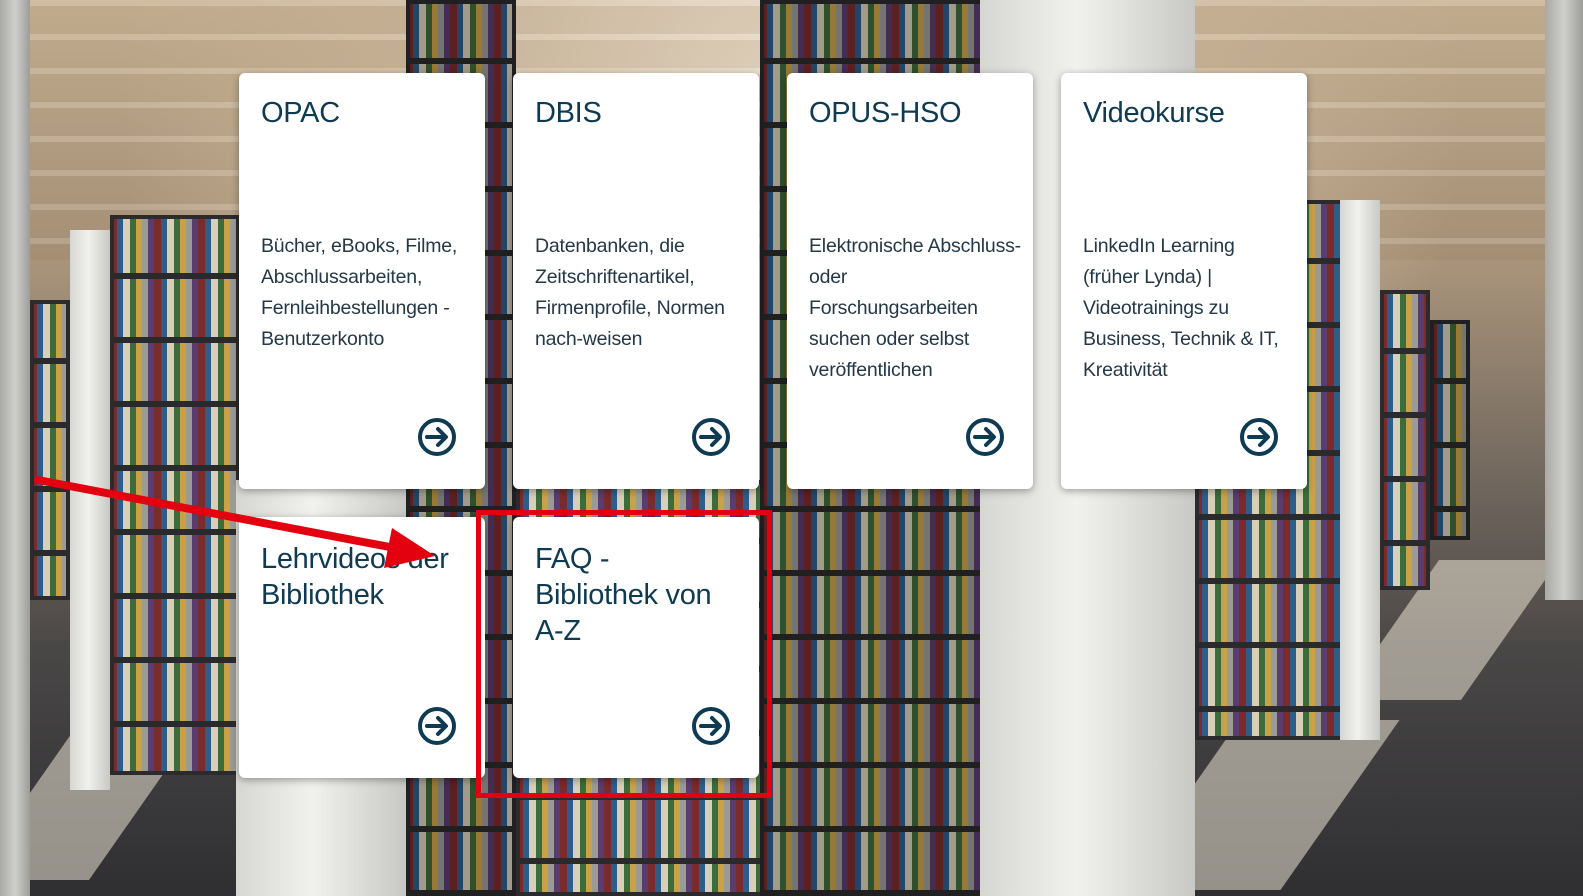 Image resolution: width=1583 pixels, height=896 pixels. I want to click on card-title: Lehrvideos der Bibliothek, so click(355, 577).